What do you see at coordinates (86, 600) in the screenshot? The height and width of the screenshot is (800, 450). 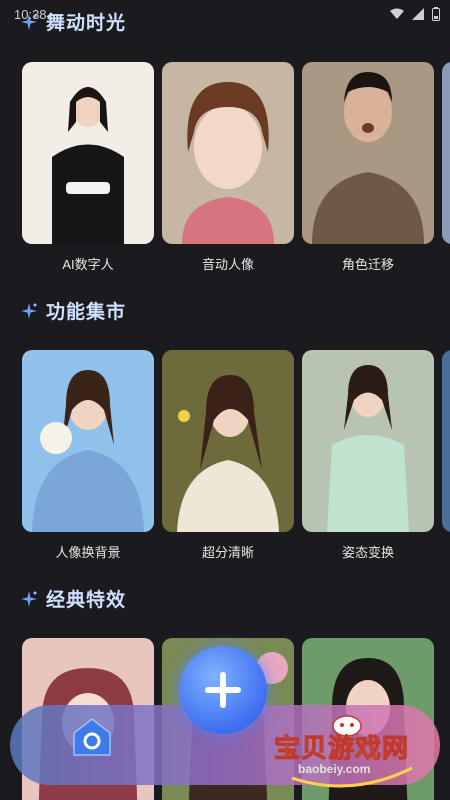 I see `section-title-label: 经典特效` at bounding box center [86, 600].